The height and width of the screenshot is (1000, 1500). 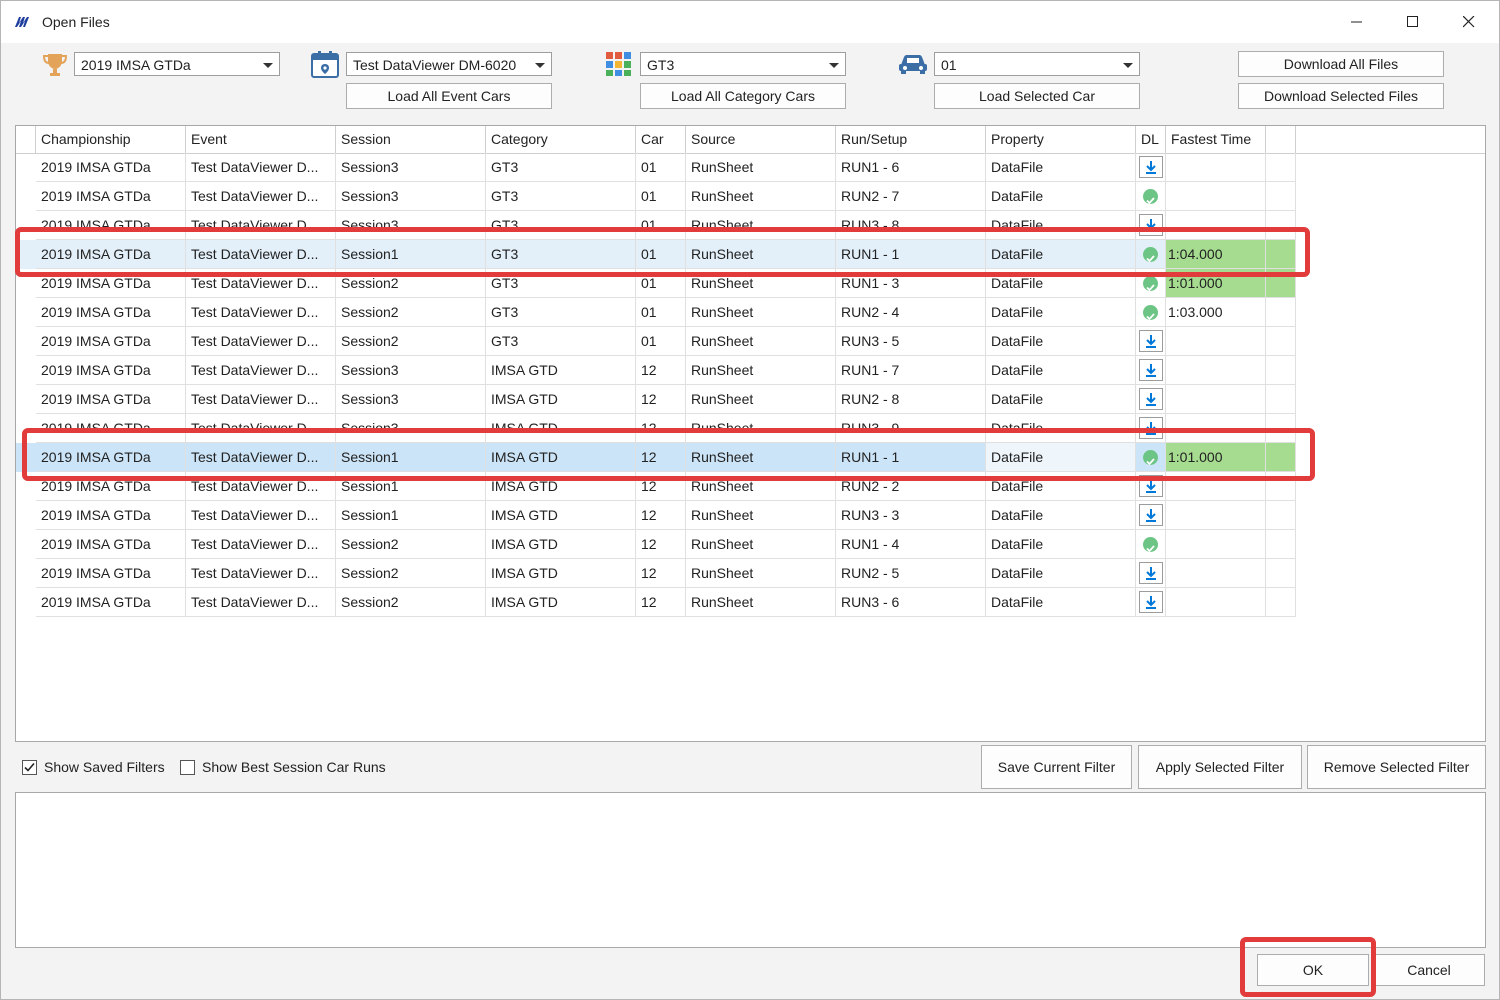 I want to click on column-header-fastest: Fastest Time, so click(x=1216, y=139).